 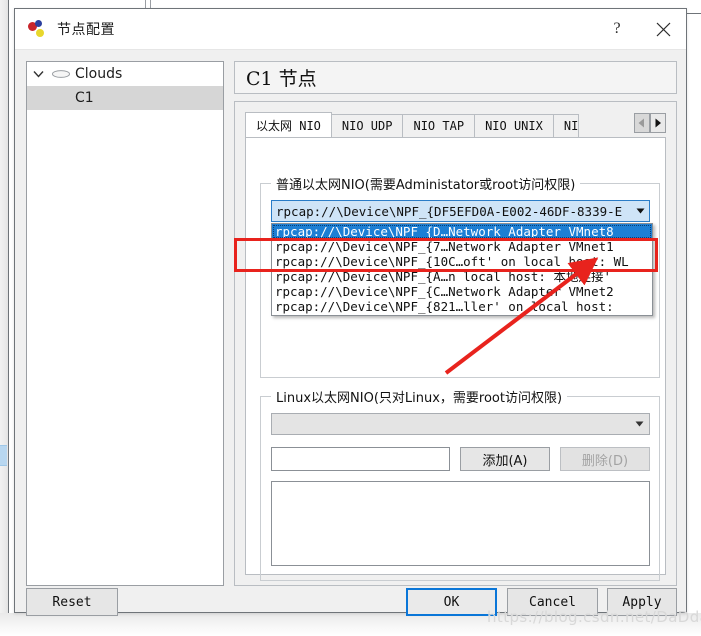 I want to click on linux-device-list, so click(x=460, y=523).